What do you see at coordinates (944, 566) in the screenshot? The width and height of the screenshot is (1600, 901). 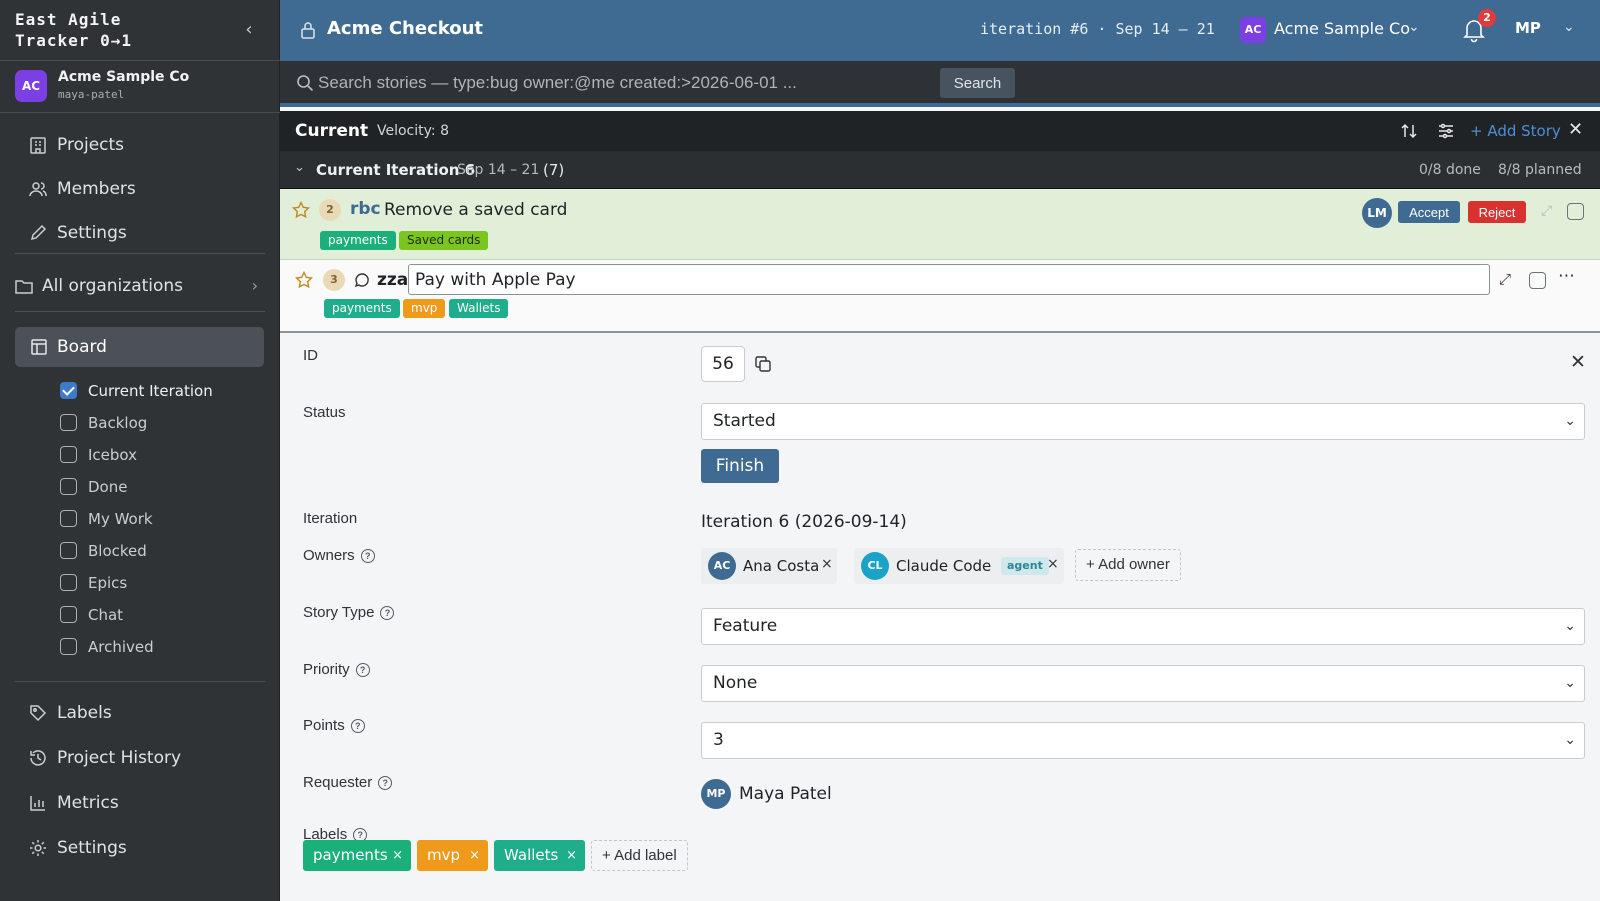 I see `owner-name: Claude Code` at bounding box center [944, 566].